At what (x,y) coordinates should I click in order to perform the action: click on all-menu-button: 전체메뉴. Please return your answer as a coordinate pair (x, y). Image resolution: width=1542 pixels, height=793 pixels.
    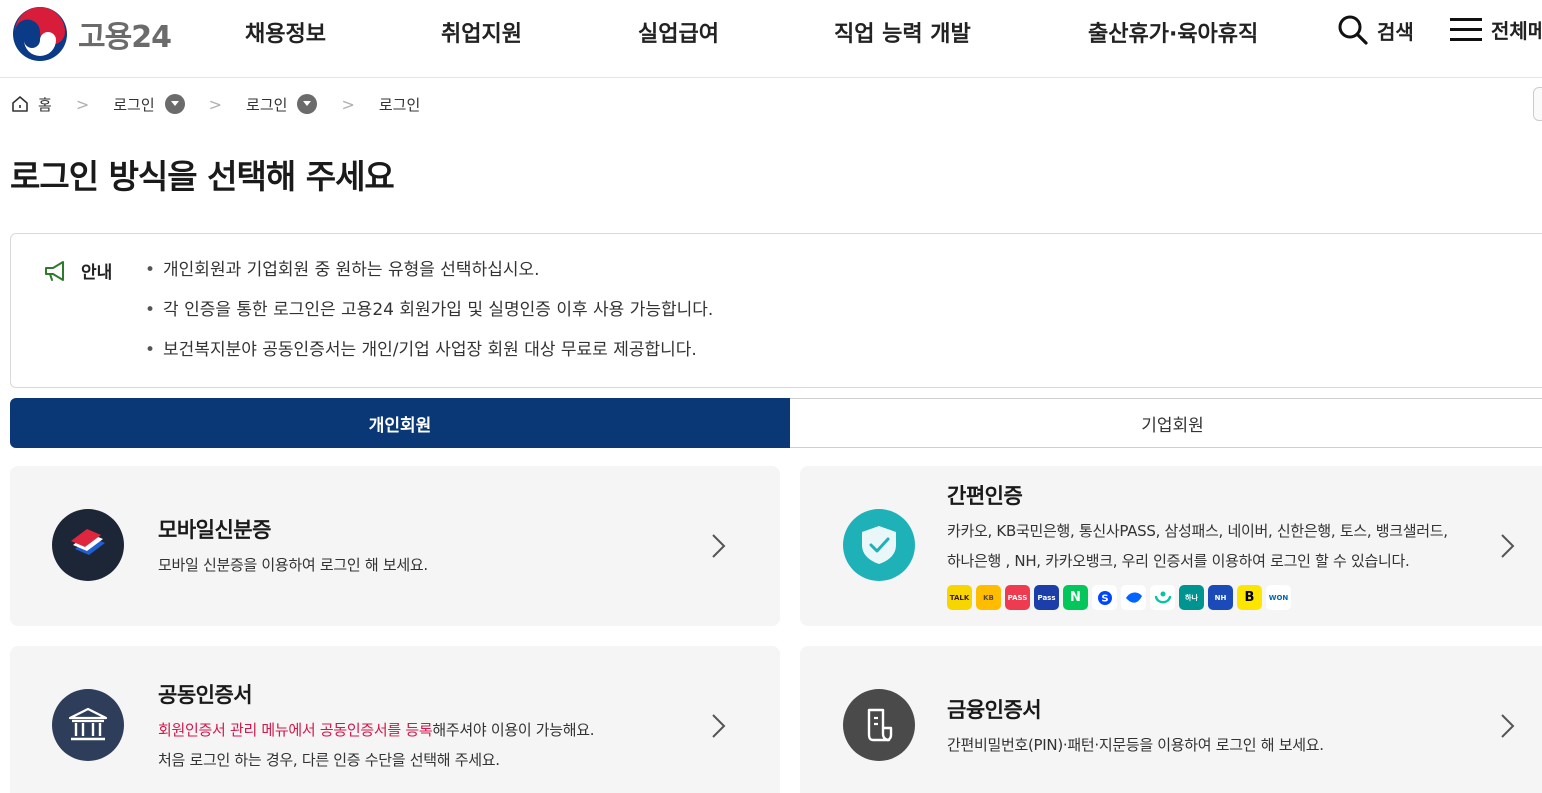
    Looking at the image, I should click on (1495, 29).